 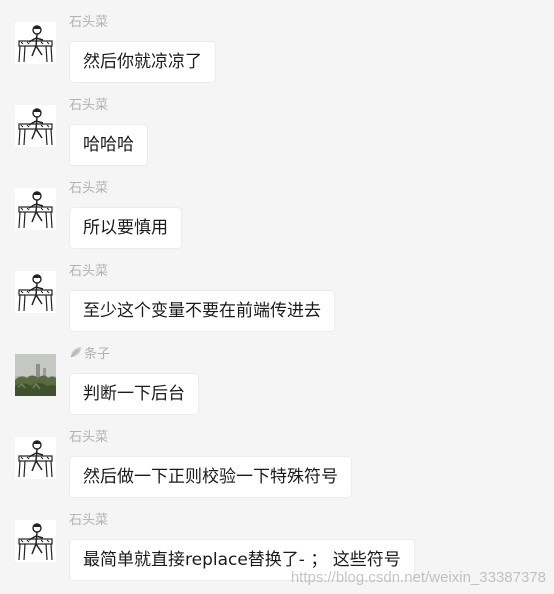 What do you see at coordinates (277, 41) in the screenshot?
I see `message-row: 石头菜 然后你就凉凉了` at bounding box center [277, 41].